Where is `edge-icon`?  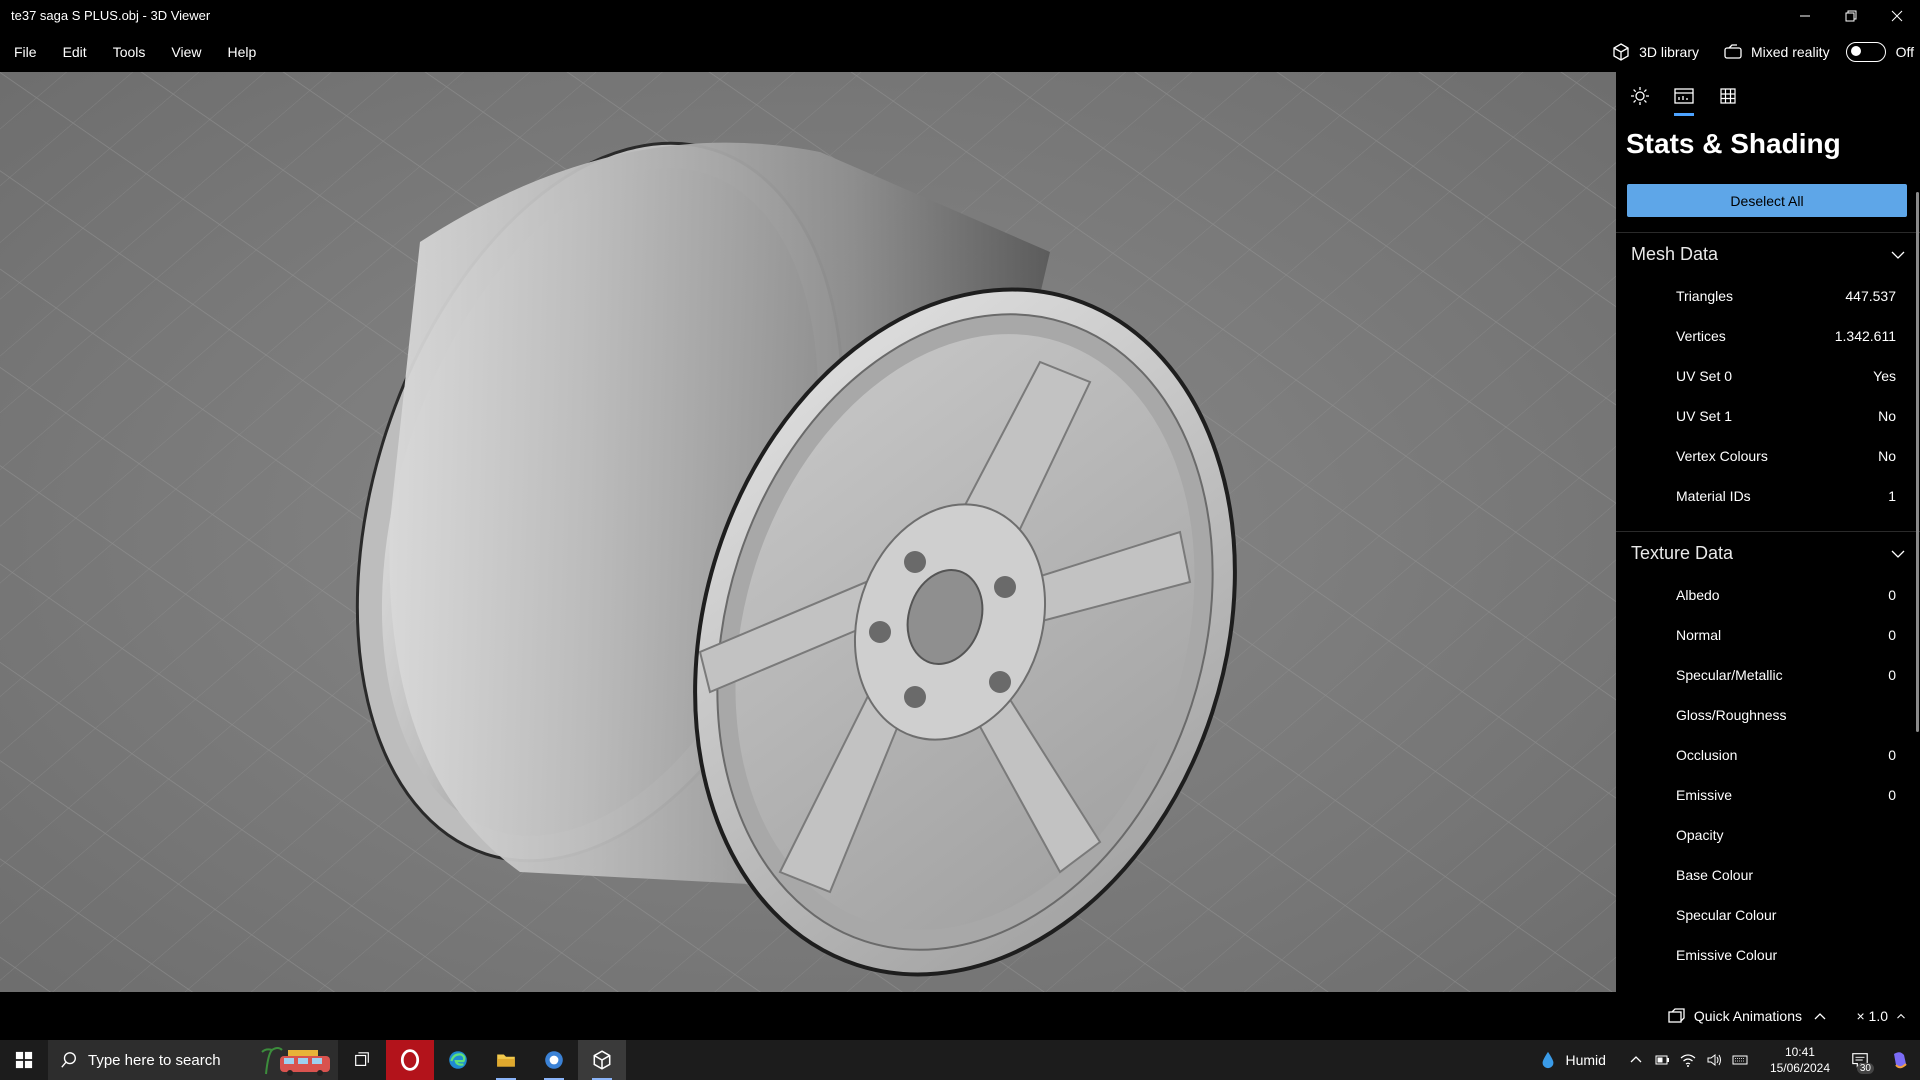
edge-icon is located at coordinates (458, 1060).